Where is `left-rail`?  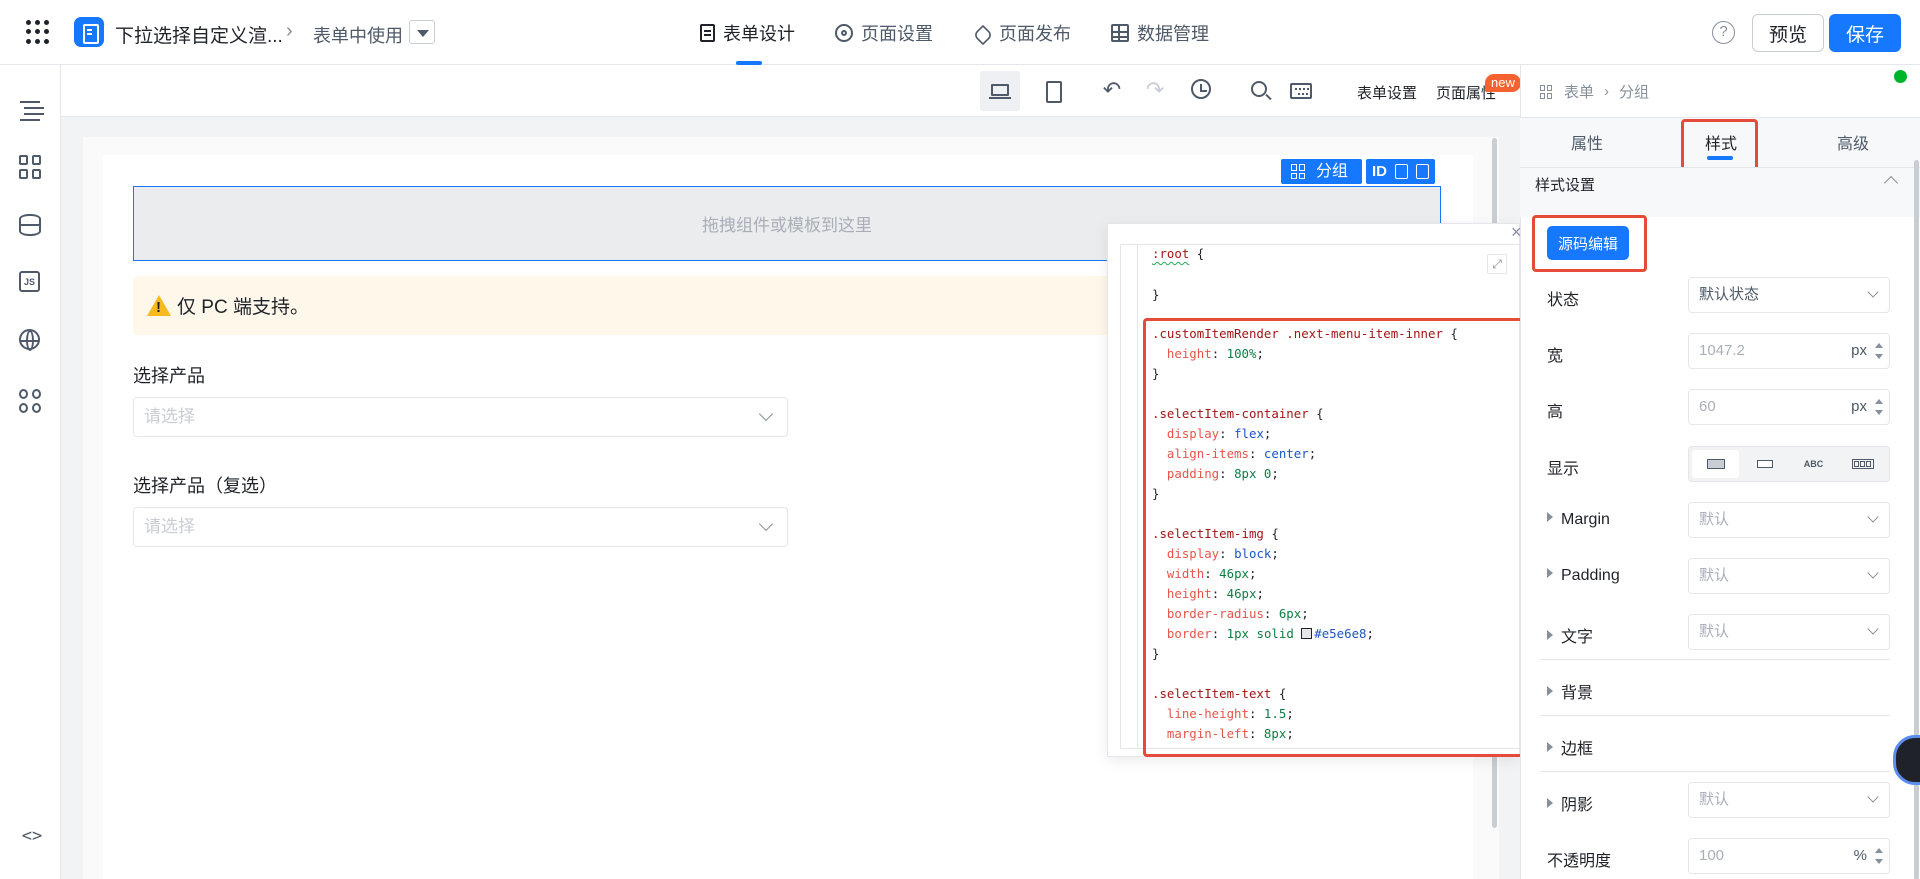 left-rail is located at coordinates (30, 472).